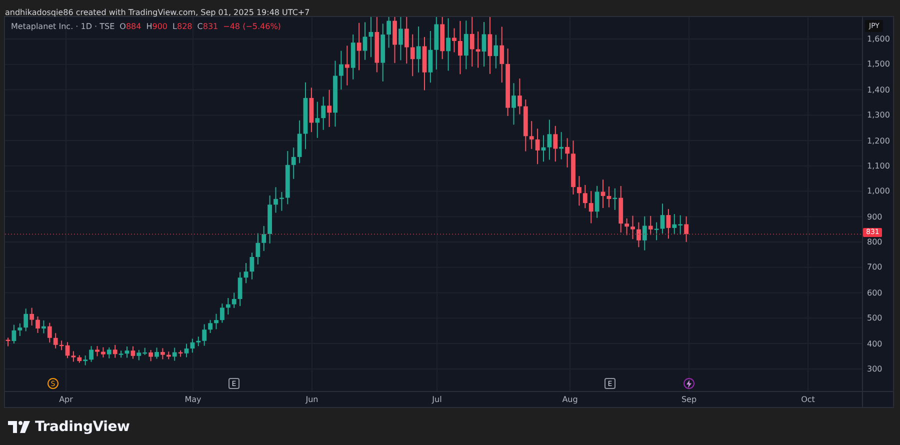  What do you see at coordinates (252, 26) in the screenshot?
I see `price-change: −48 (−5.46%)` at bounding box center [252, 26].